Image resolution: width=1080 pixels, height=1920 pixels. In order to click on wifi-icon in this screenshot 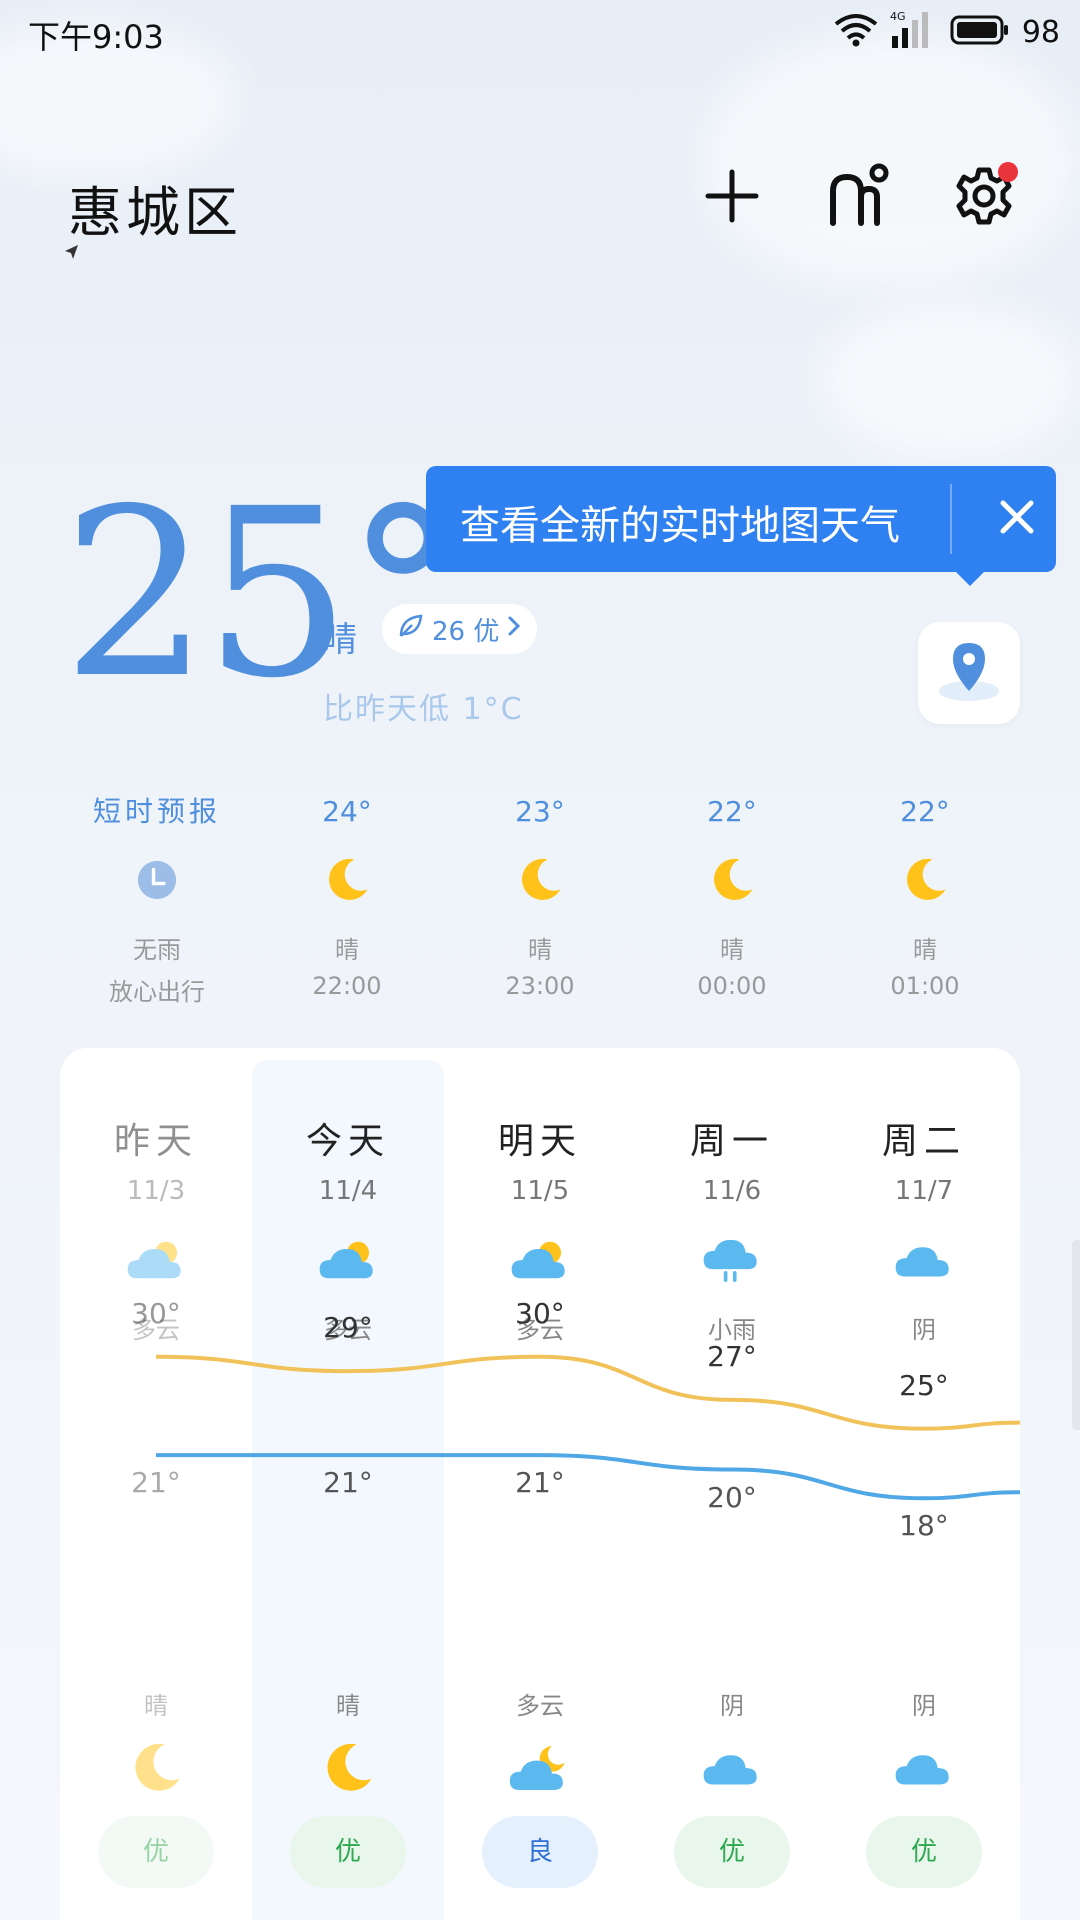, I will do `click(856, 32)`.